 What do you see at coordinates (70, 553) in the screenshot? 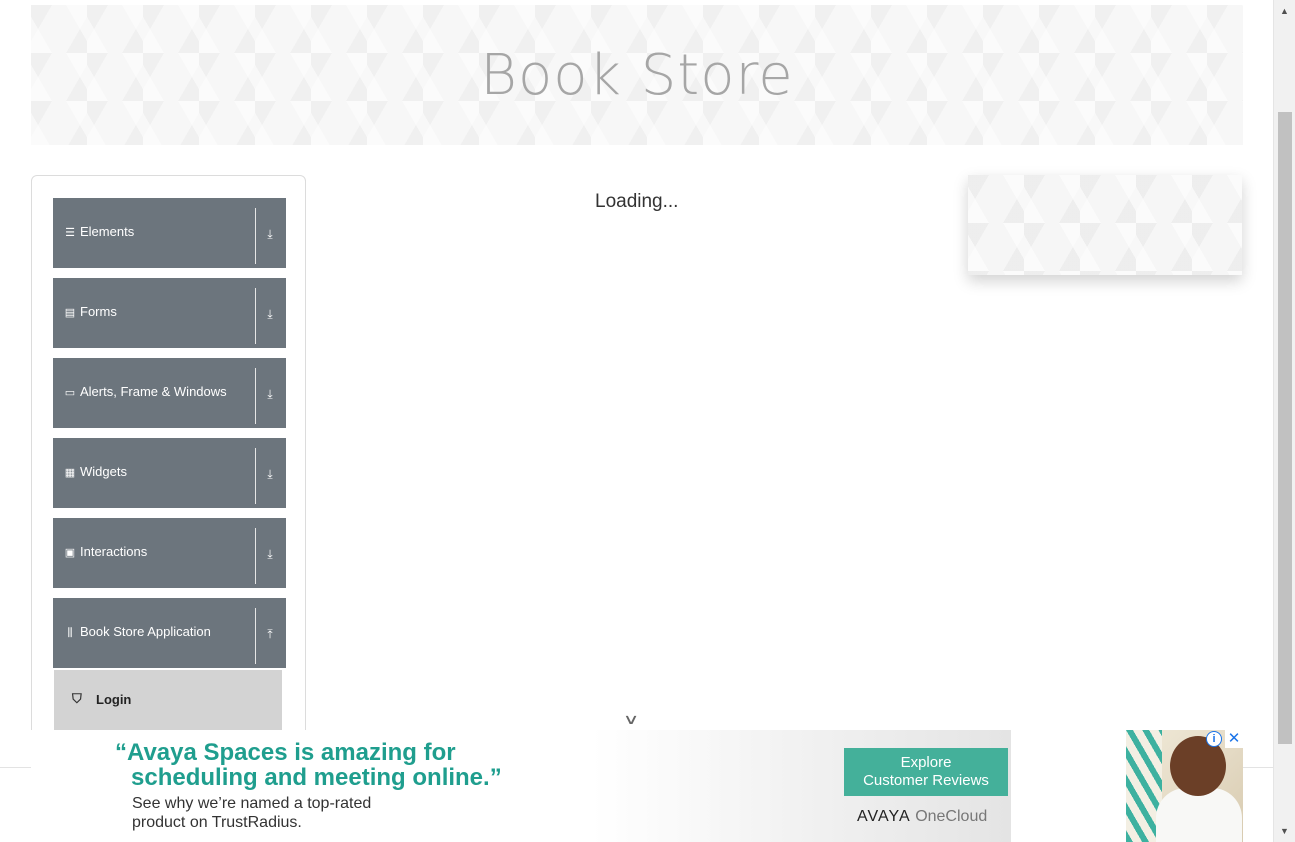
I see `interaction-icon: ▣` at bounding box center [70, 553].